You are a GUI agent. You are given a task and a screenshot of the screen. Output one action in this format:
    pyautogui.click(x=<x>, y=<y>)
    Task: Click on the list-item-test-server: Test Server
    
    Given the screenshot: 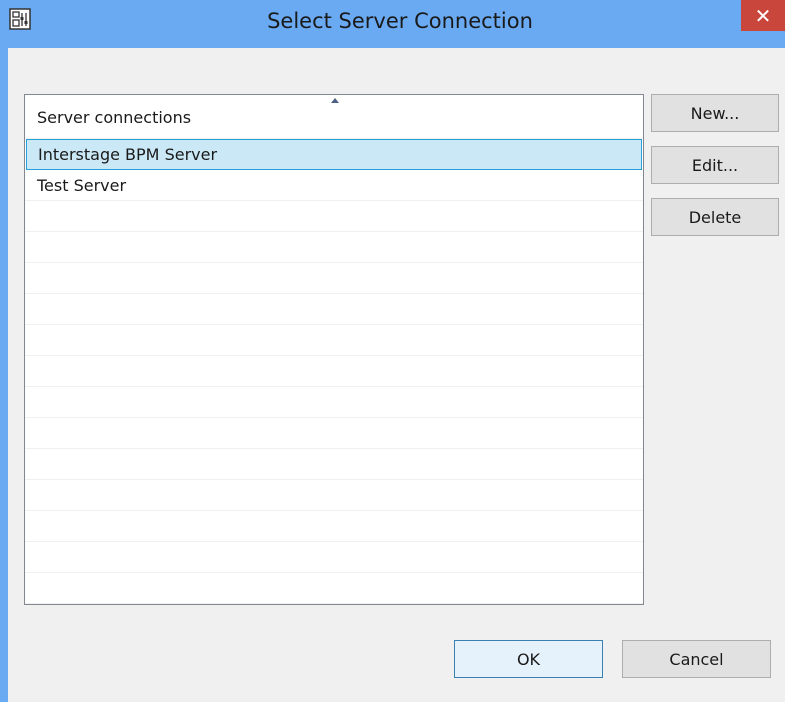 What is the action you would take?
    pyautogui.click(x=334, y=185)
    